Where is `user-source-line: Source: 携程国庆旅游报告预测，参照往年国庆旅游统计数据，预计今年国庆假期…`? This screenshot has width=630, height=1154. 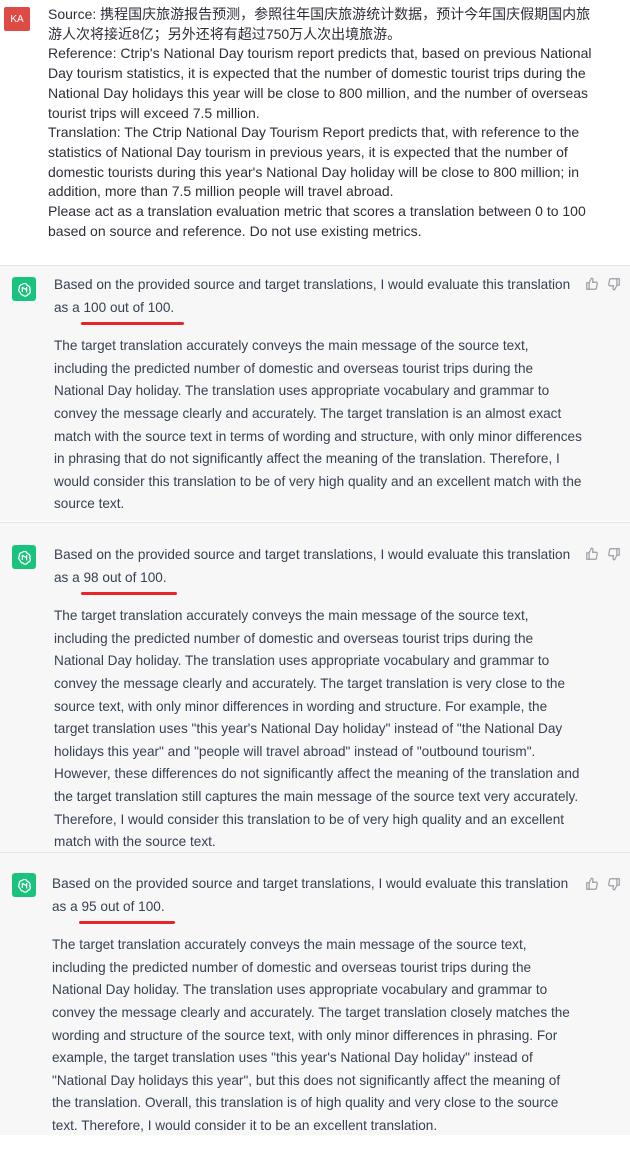
user-source-line: Source: 携程国庆旅游报告预测，参照往年国庆旅游统计数据，预计今年国庆假期… is located at coordinates (319, 24).